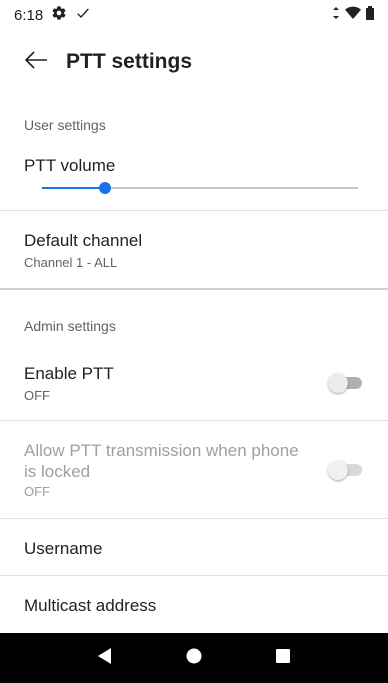  What do you see at coordinates (69, 373) in the screenshot?
I see `enable-ptt-title: Enable PTT` at bounding box center [69, 373].